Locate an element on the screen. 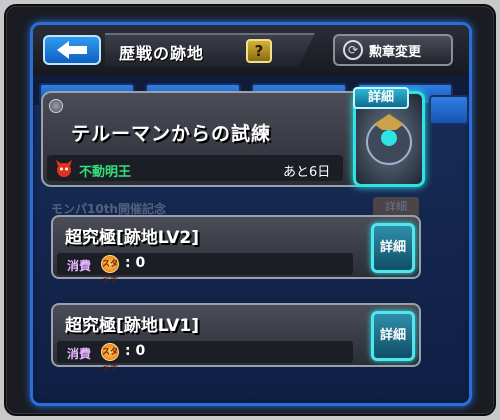 Image resolution: width=500 pixels, height=420 pixels. banner-next-tab is located at coordinates (449, 110).